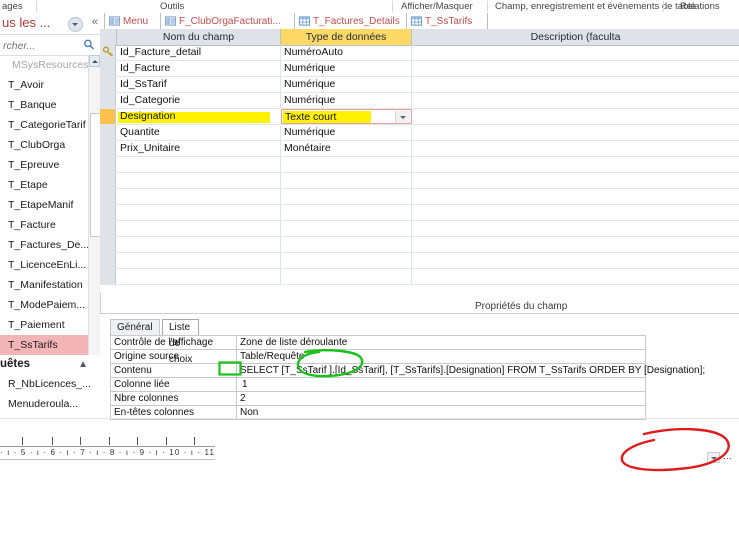  What do you see at coordinates (143, 84) in the screenshot?
I see `field-name-cell: Id_SsTarif` at bounding box center [143, 84].